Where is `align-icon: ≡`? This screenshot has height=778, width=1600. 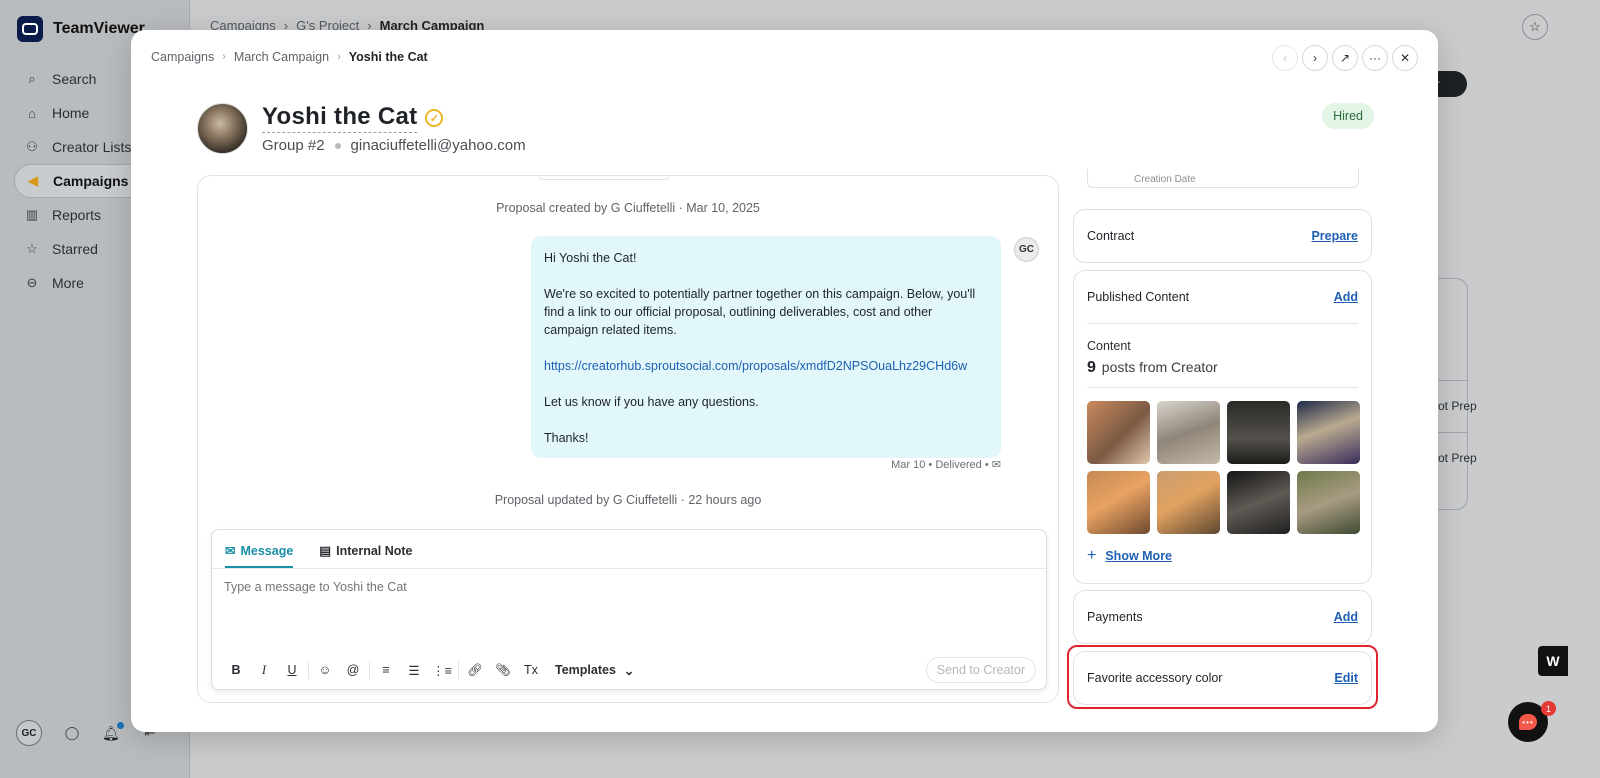
align-icon: ≡ is located at coordinates (386, 670).